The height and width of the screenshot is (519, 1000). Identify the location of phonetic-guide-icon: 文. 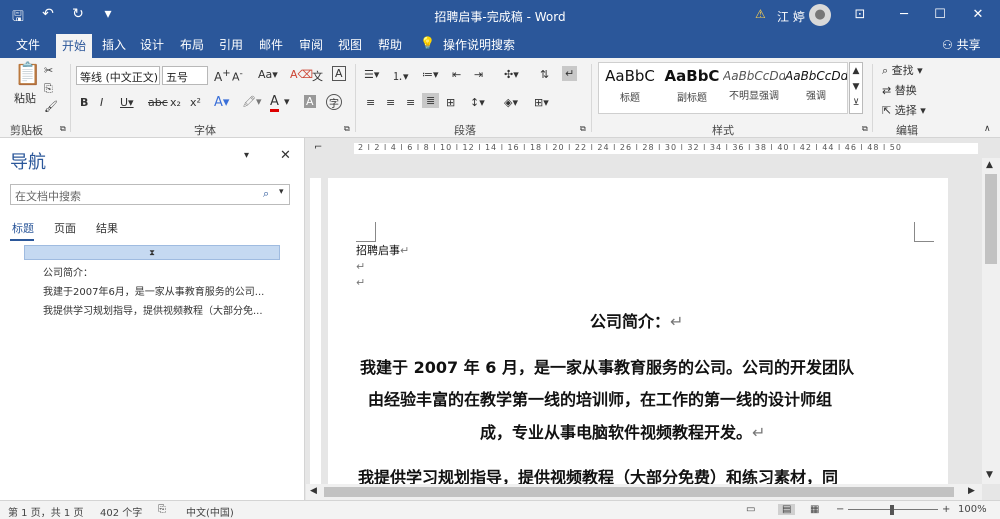
(317, 76).